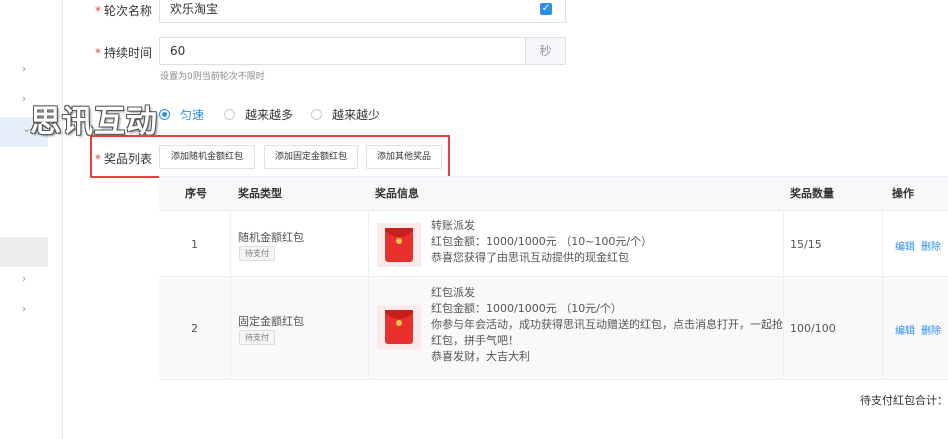 The image size is (948, 439). Describe the element at coordinates (123, 159) in the screenshot. I see `prize-list-label: * 奖品列表` at that location.